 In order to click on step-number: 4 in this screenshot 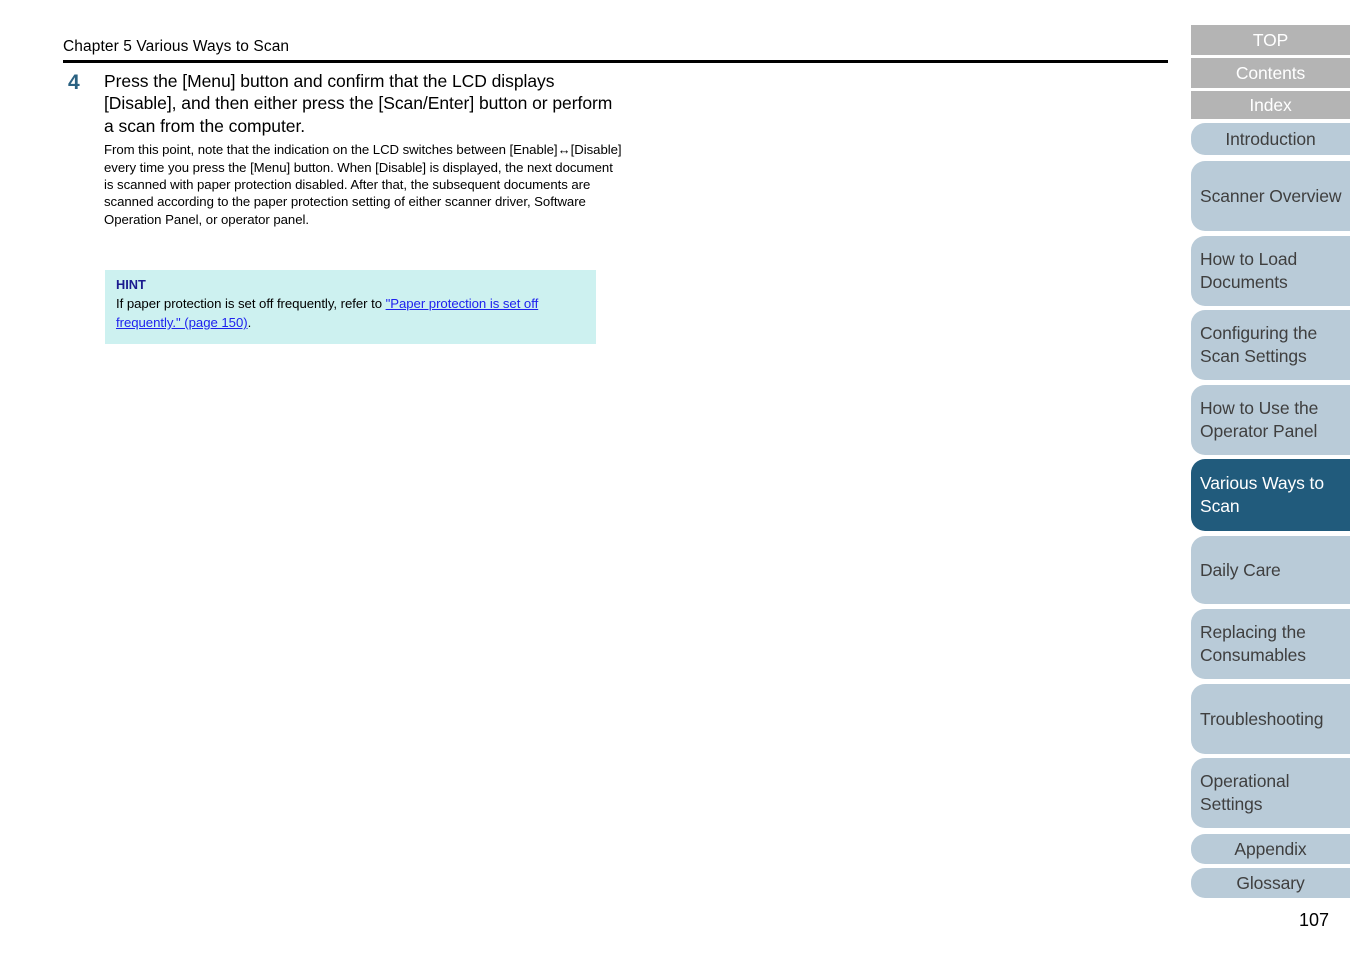, I will do `click(74, 82)`.